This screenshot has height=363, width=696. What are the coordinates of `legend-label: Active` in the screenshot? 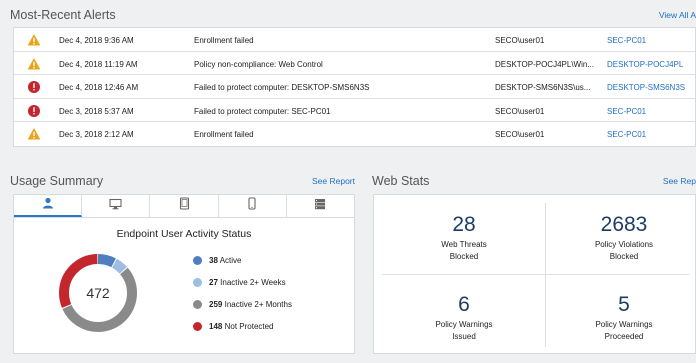 It's located at (230, 260).